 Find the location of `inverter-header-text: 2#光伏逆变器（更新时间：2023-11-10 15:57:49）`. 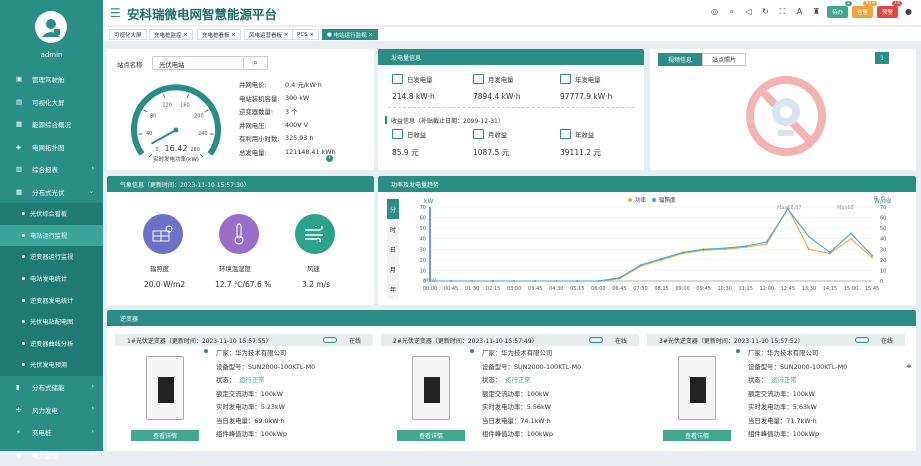

inverter-header-text: 2#光伏逆变器（更新时间：2023-11-10 15:57:49） is located at coordinates (465, 340).